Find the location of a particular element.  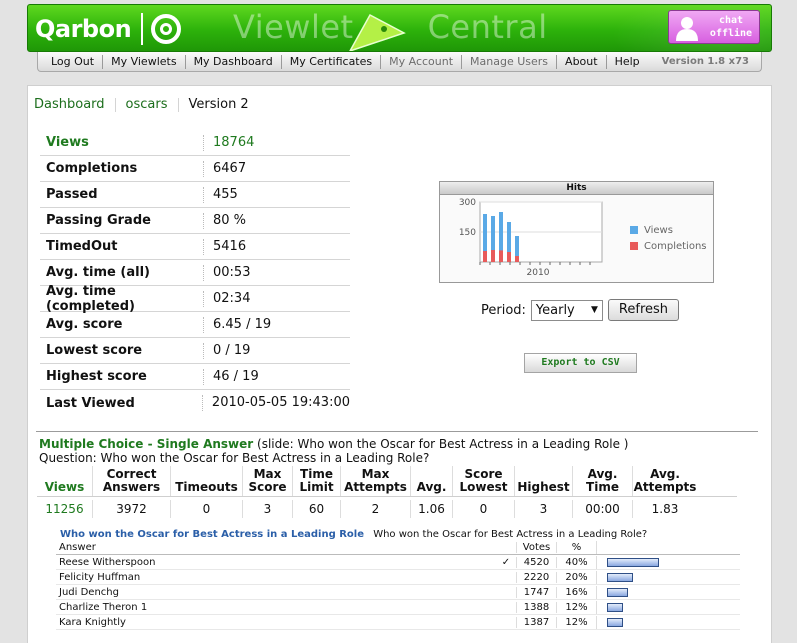

qstat-value: 0 is located at coordinates (484, 509).